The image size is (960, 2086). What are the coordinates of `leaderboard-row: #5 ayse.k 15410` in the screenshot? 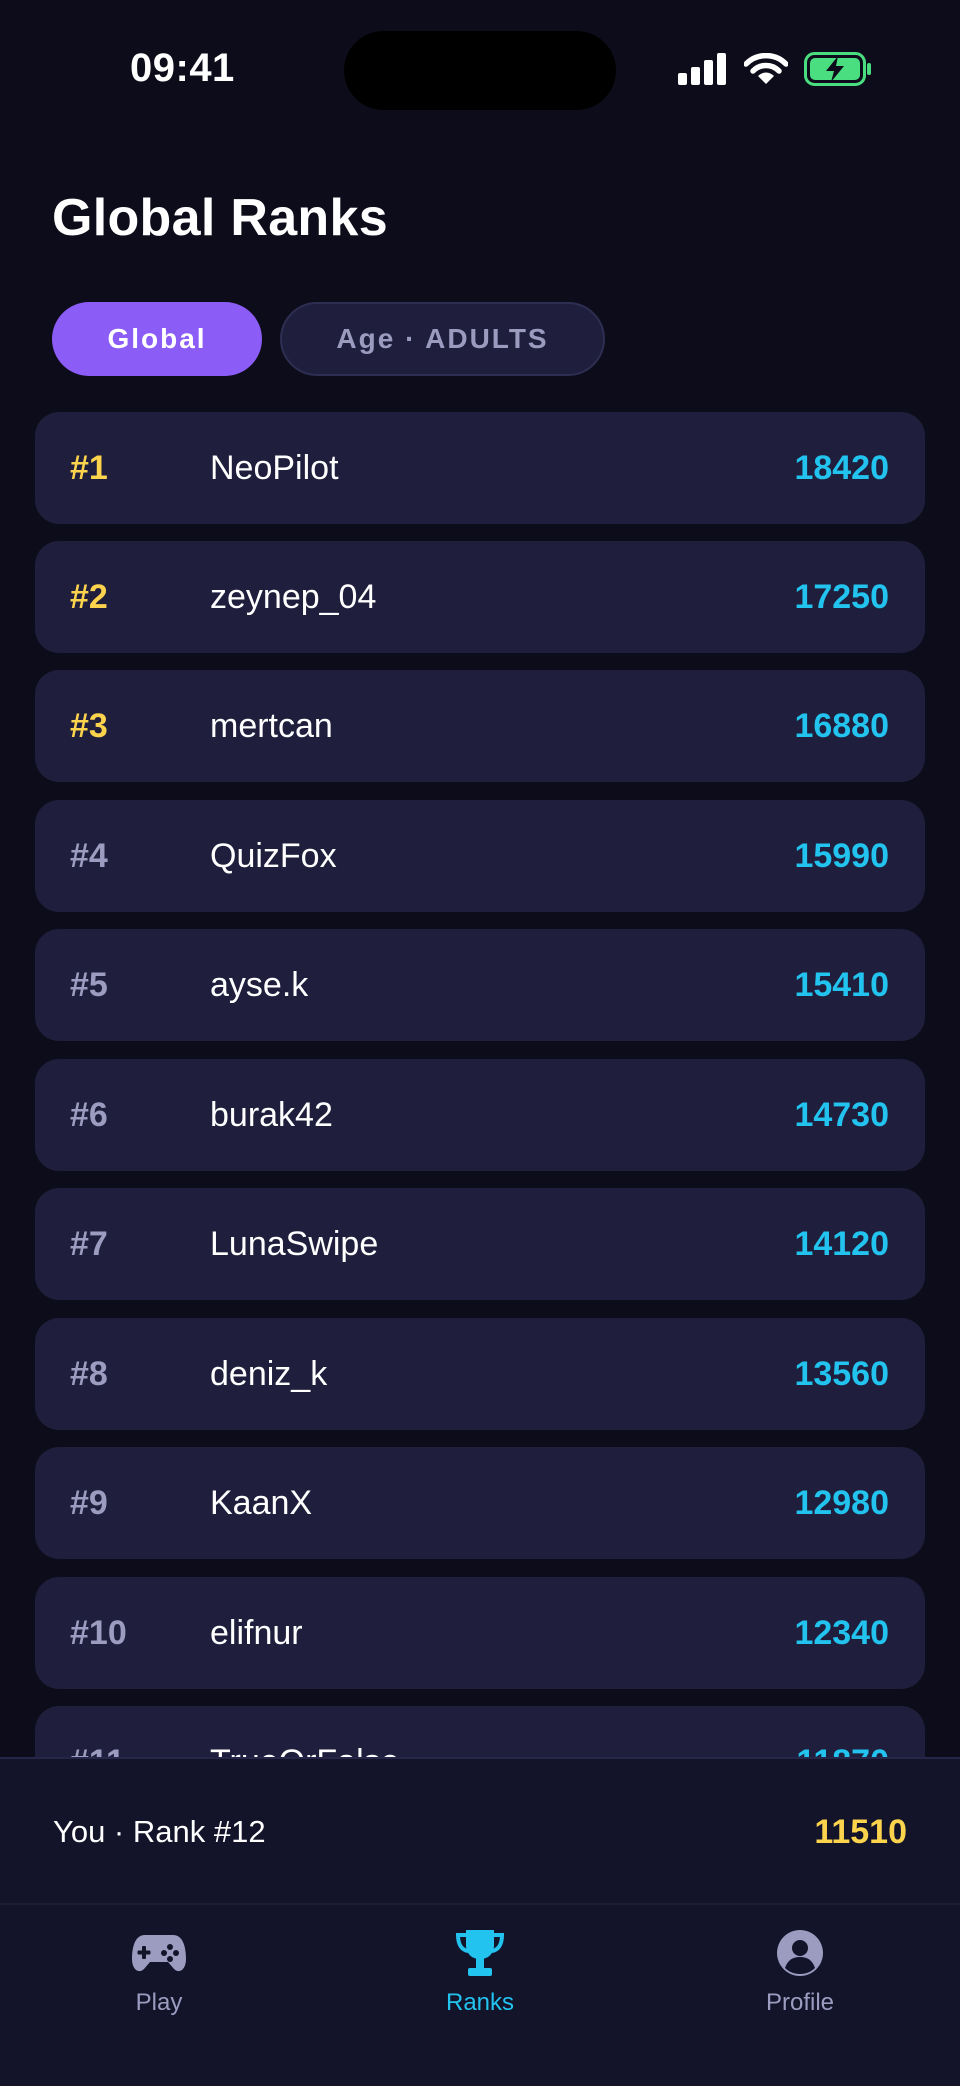 It's located at (480, 985).